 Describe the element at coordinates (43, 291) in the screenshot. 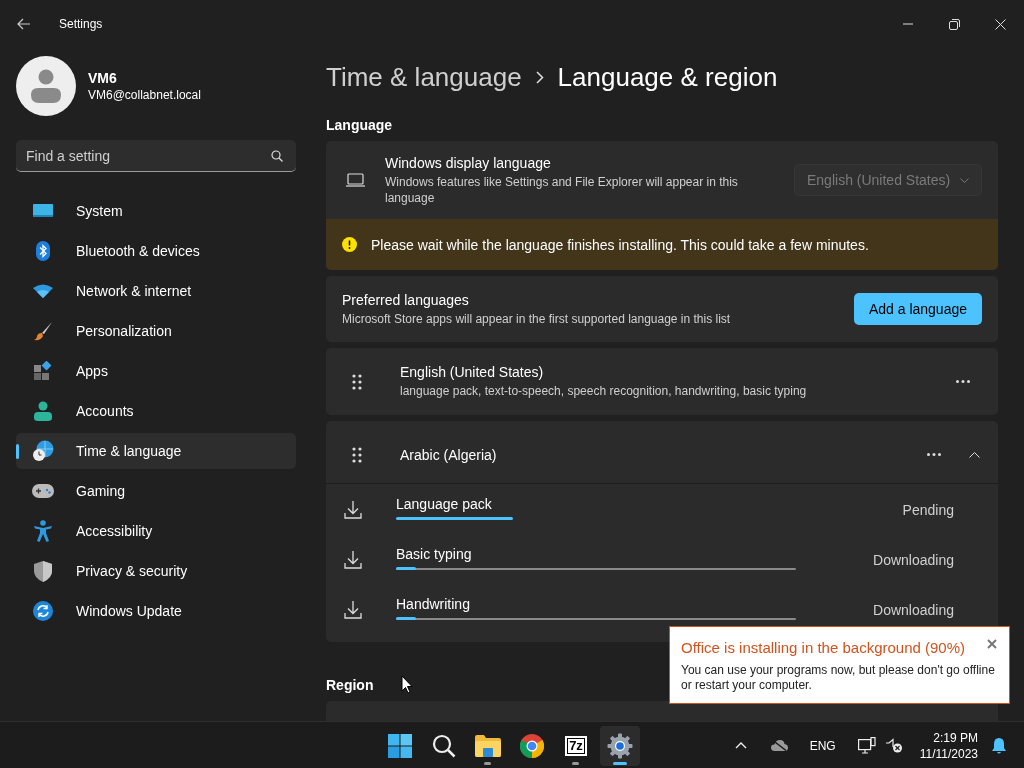

I see `wifi-icon` at that location.